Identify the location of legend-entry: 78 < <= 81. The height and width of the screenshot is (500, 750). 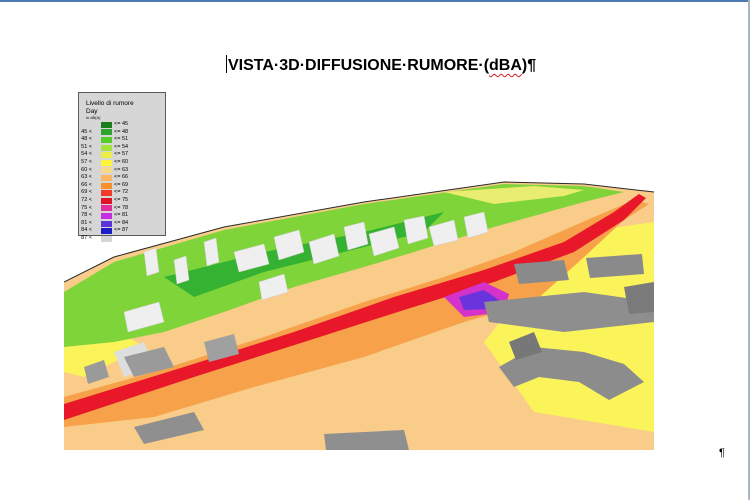
(123, 216).